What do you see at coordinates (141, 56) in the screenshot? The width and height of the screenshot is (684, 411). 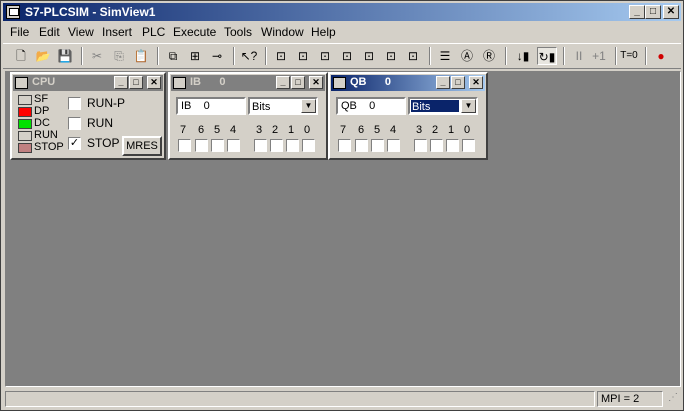 I see `paste-icon: 📋` at bounding box center [141, 56].